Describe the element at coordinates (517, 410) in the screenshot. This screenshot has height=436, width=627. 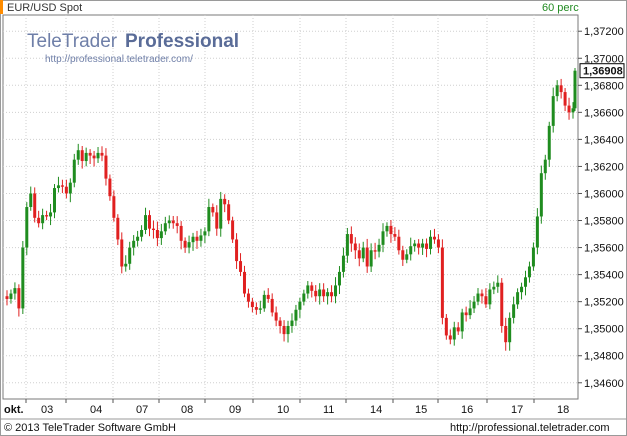
I see `x-tick-label: 17` at that location.